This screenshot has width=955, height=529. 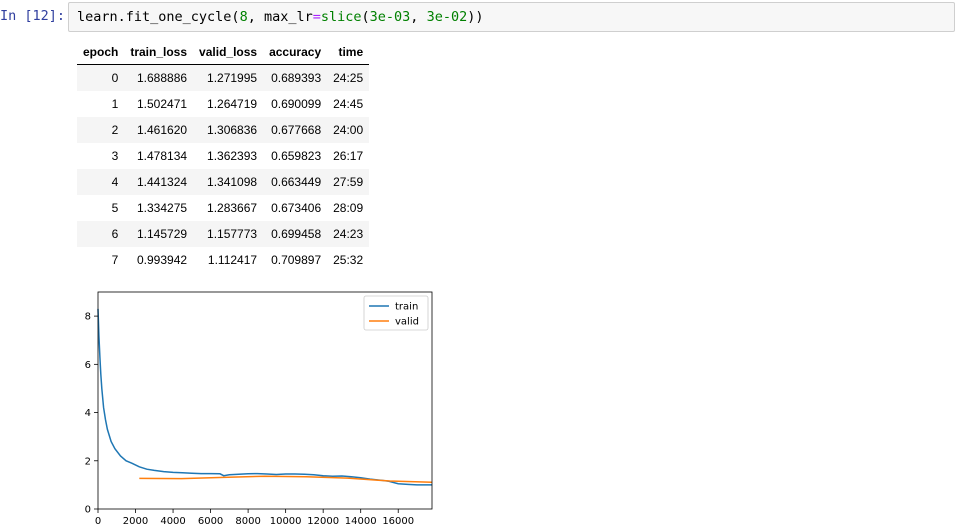 What do you see at coordinates (232, 78) in the screenshot?
I see `table-cell: 1.271995` at bounding box center [232, 78].